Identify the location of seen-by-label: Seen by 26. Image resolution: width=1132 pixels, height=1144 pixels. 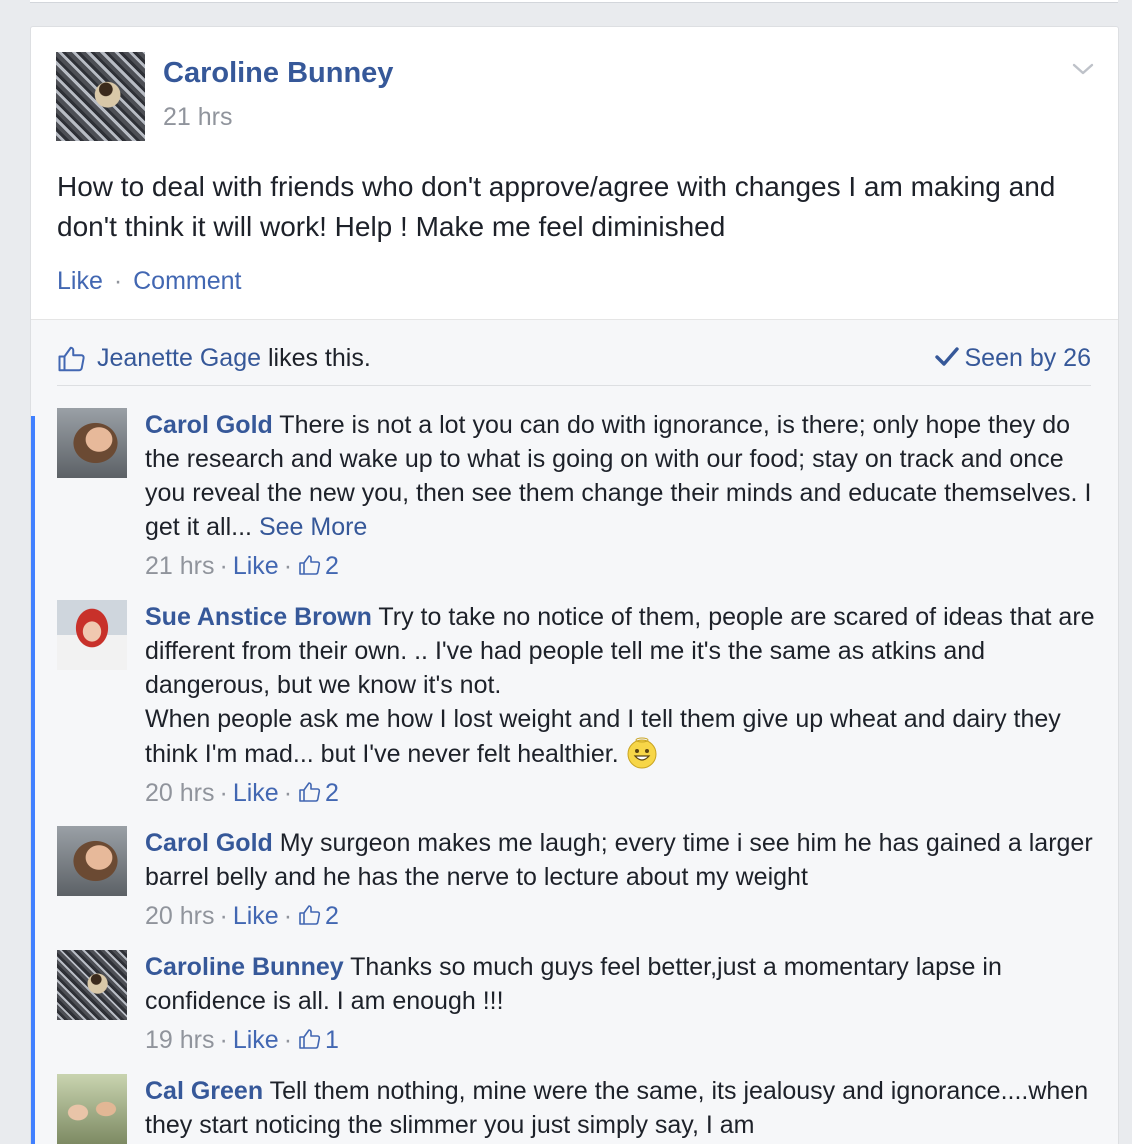
(1028, 358).